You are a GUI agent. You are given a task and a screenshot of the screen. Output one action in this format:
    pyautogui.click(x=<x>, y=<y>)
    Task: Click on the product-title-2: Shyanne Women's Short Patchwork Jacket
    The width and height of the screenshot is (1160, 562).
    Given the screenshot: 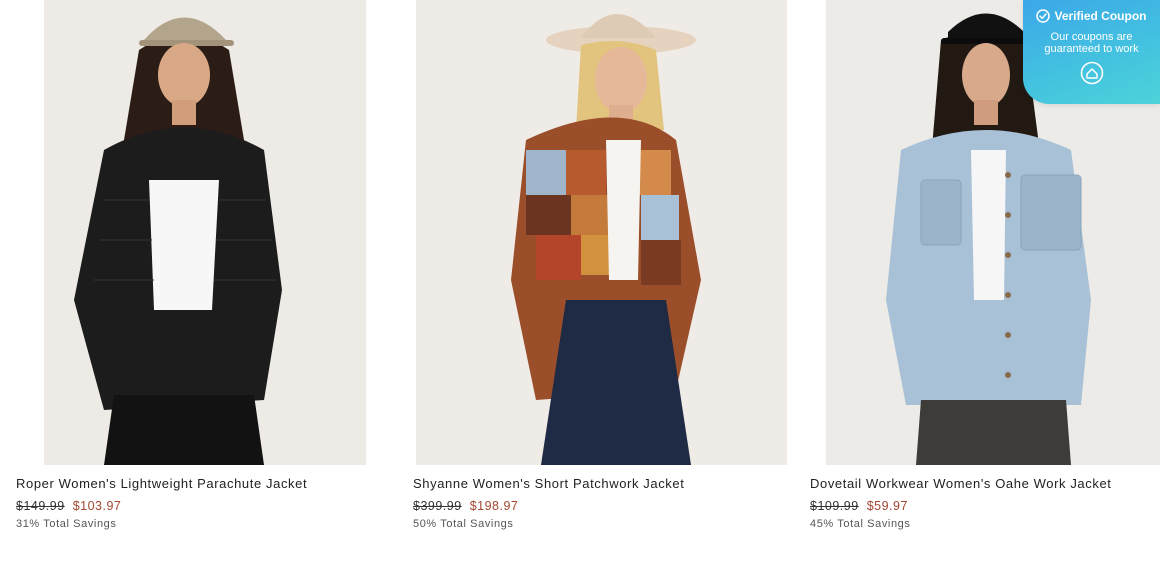 What is the action you would take?
    pyautogui.click(x=548, y=483)
    